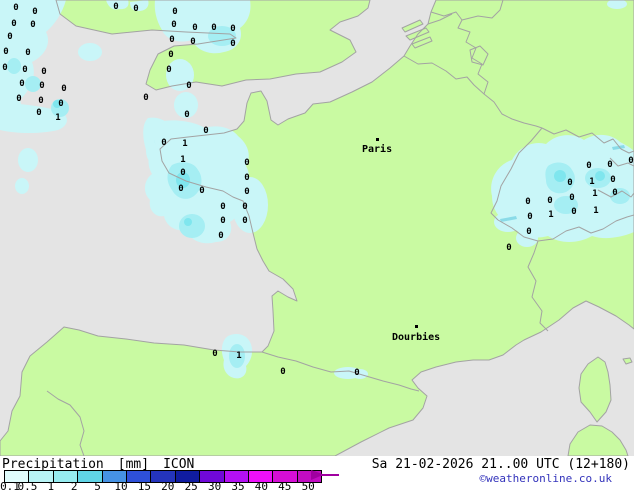  Describe the element at coordinates (144, 485) in the screenshot. I see `scale-tick-label: 15` at that location.